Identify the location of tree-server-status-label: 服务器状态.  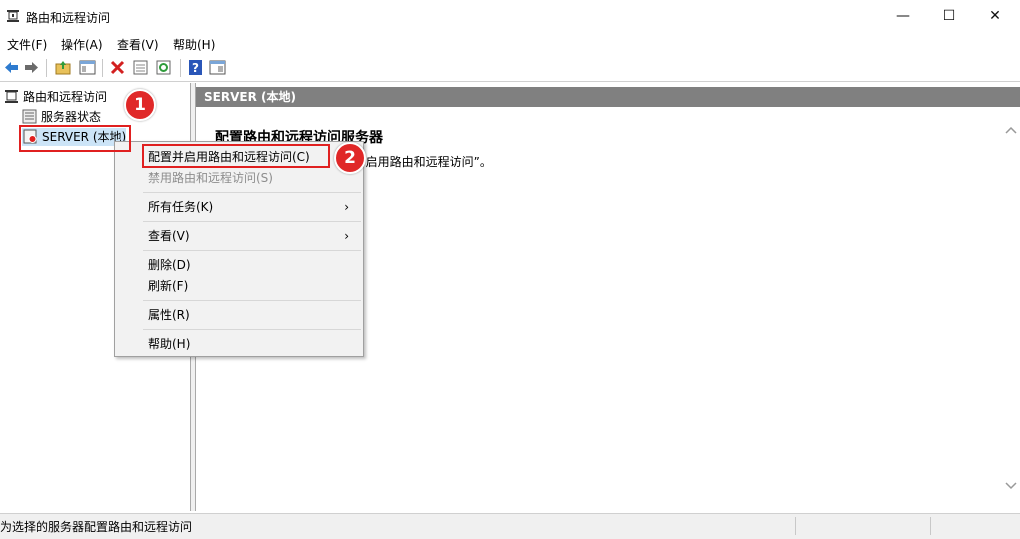
(71, 117).